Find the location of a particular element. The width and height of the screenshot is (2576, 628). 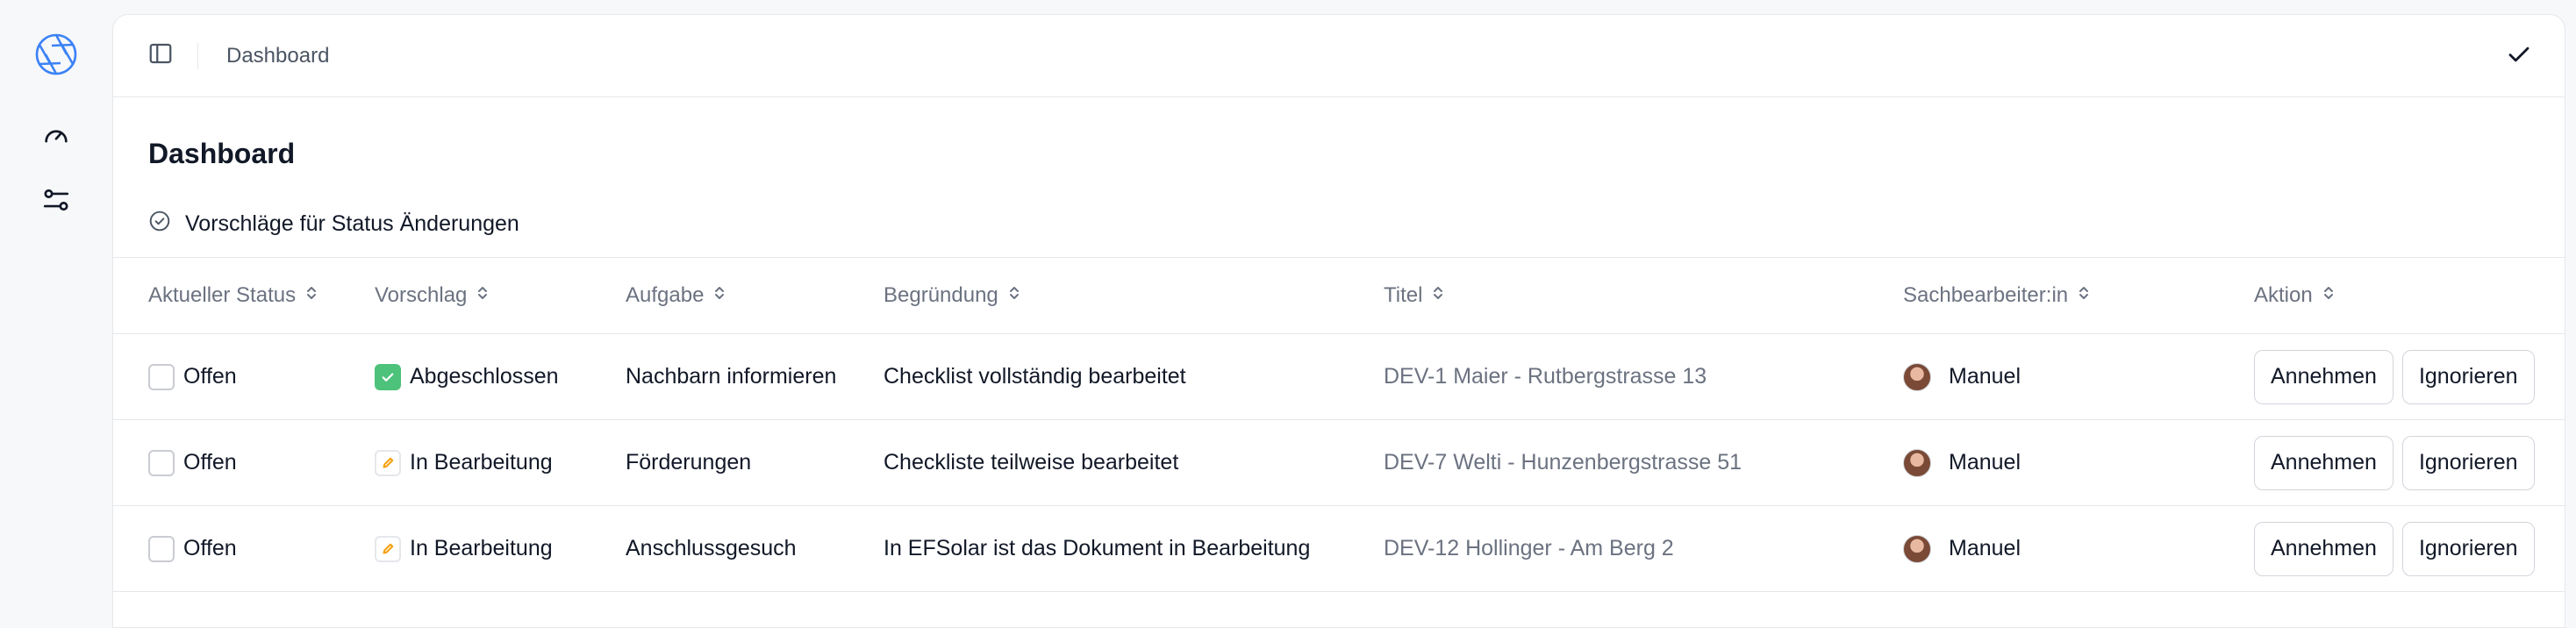

checkbox-checked-icon is located at coordinates (388, 376).